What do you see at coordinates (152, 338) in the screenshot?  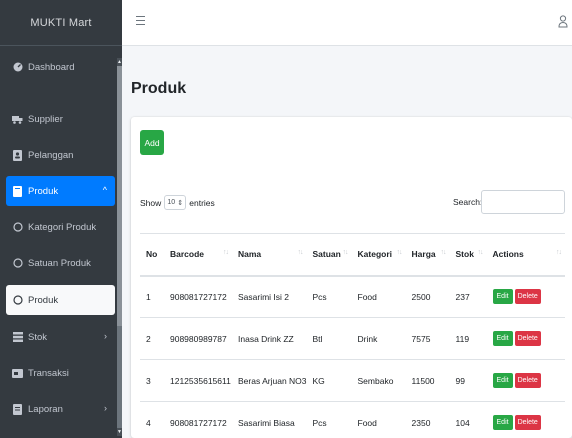 I see `cell-no: 2` at bounding box center [152, 338].